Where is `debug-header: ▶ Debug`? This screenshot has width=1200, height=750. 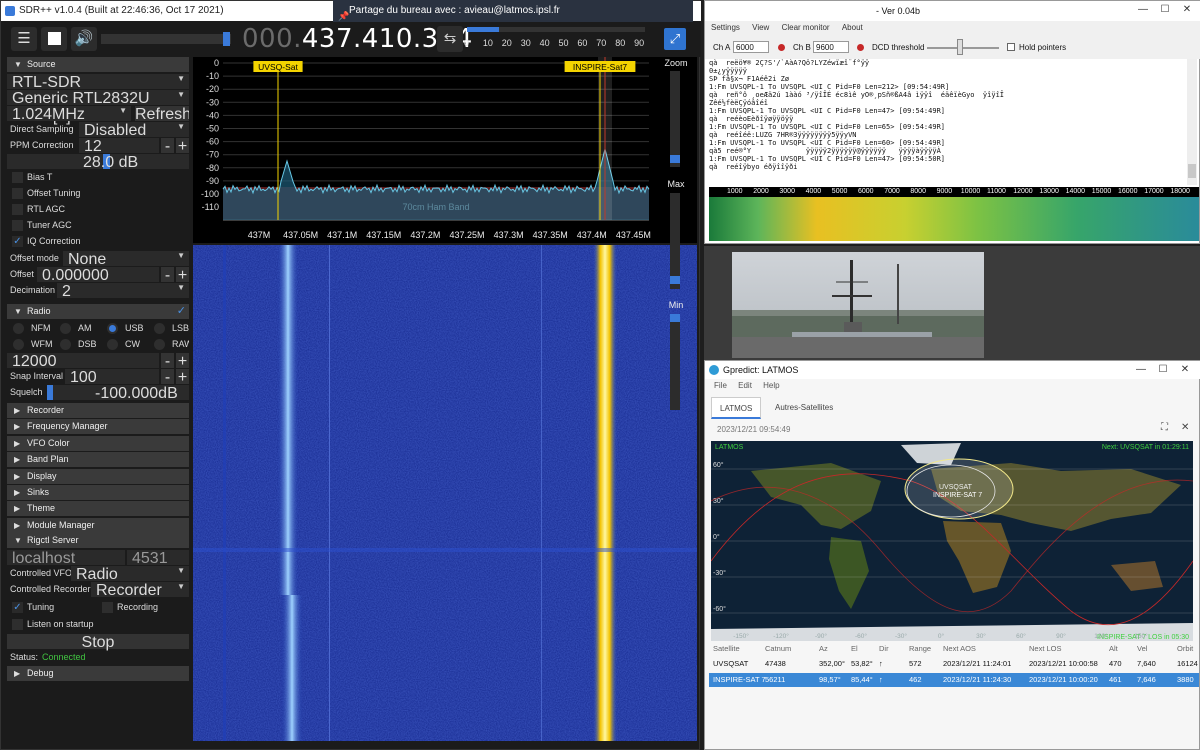 debug-header: ▶ Debug is located at coordinates (98, 673).